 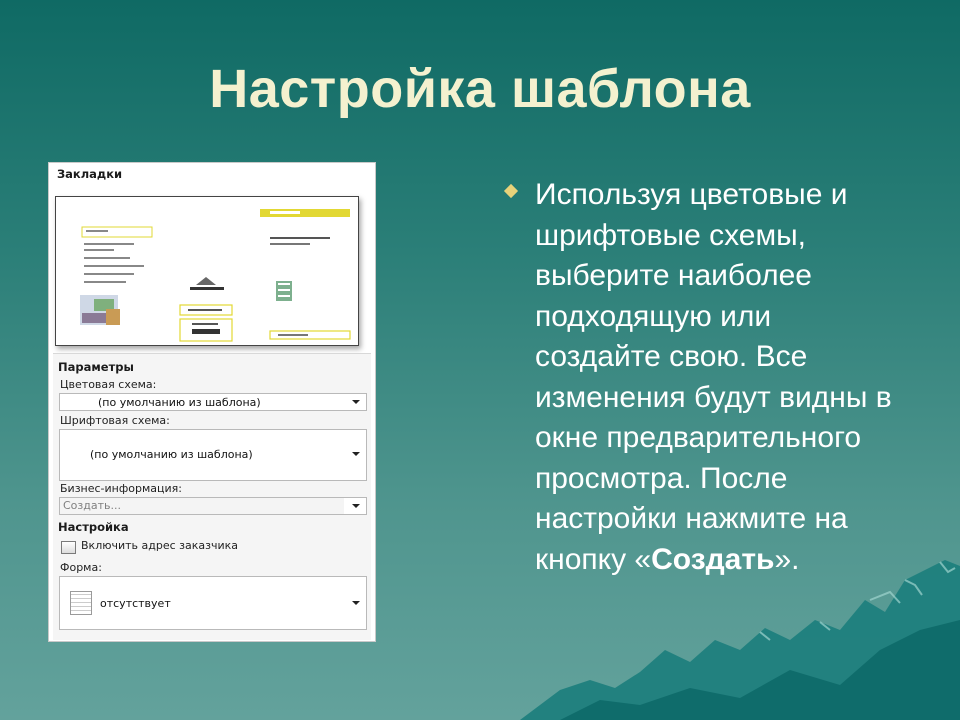 What do you see at coordinates (480, 89) in the screenshot?
I see `slide-title: Настройка шаблона` at bounding box center [480, 89].